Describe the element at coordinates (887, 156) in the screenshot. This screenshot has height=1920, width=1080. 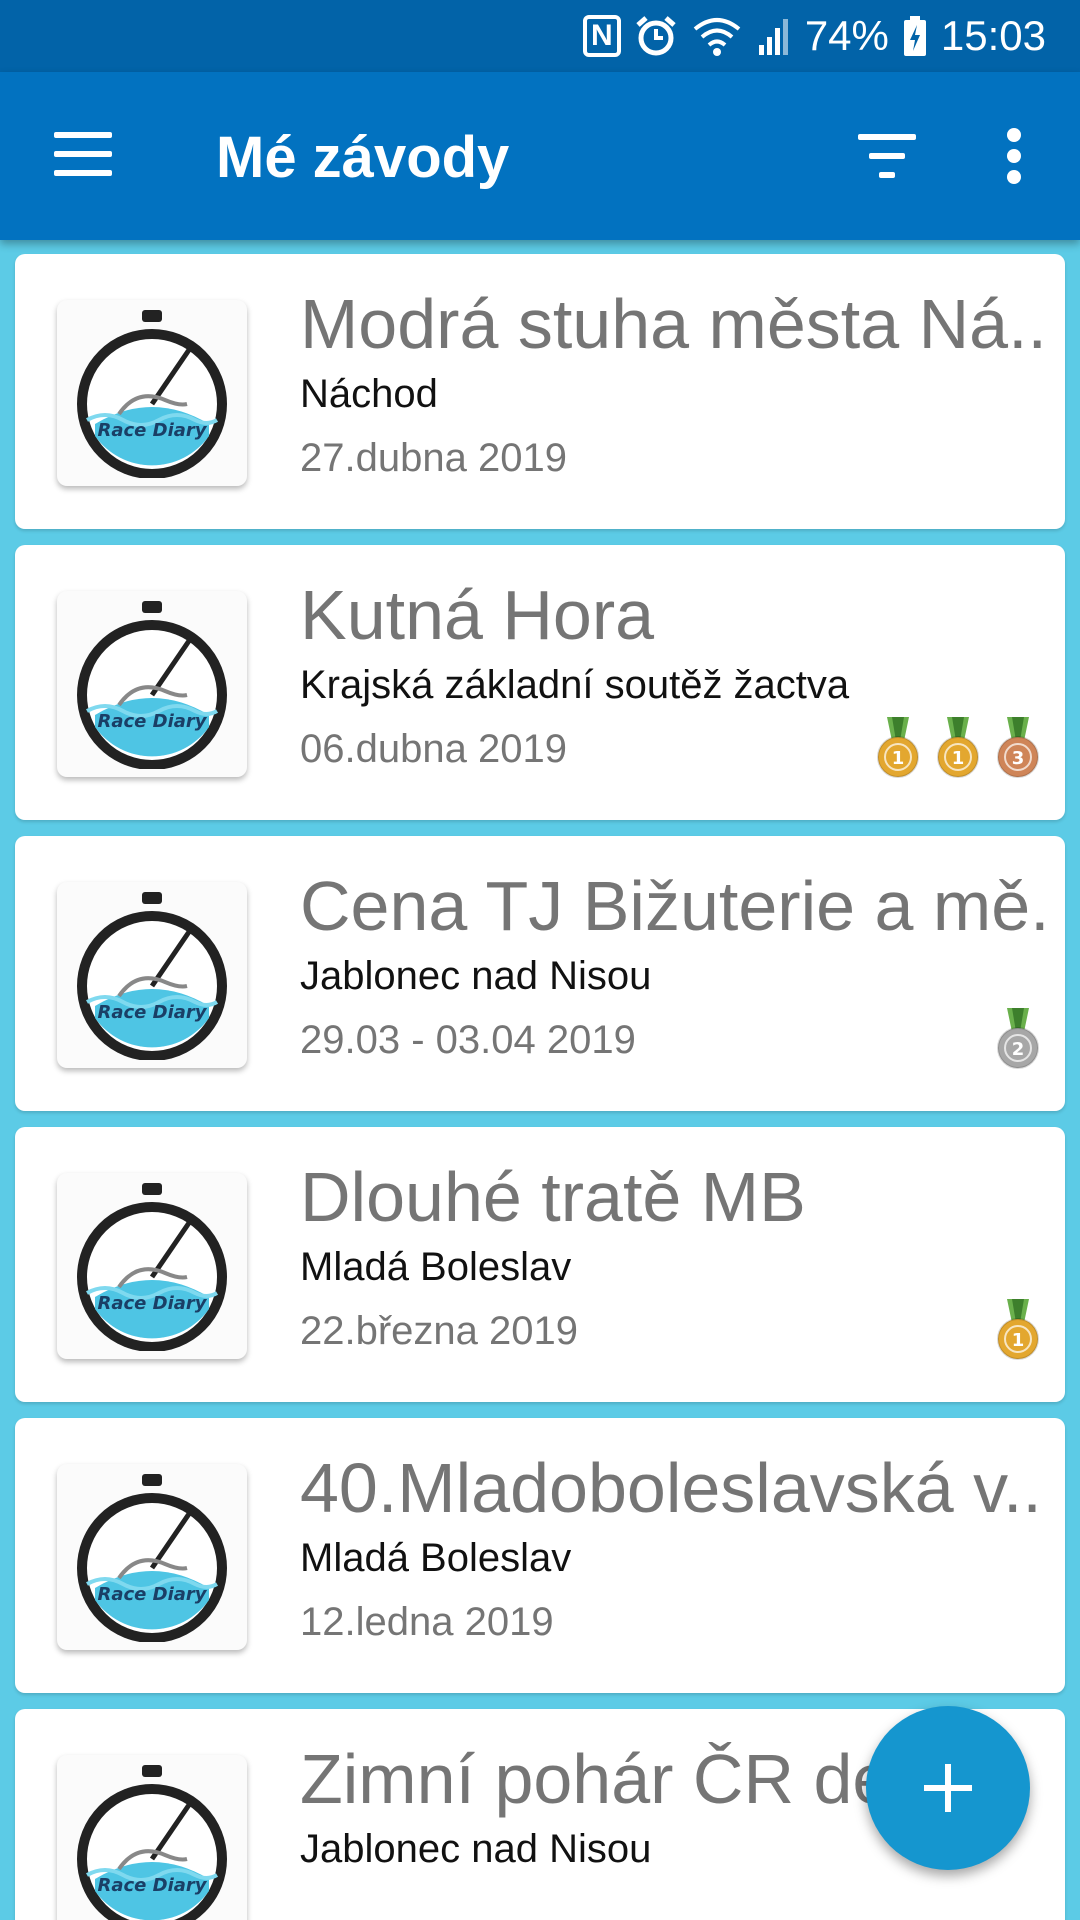
I see `filter-icon` at that location.